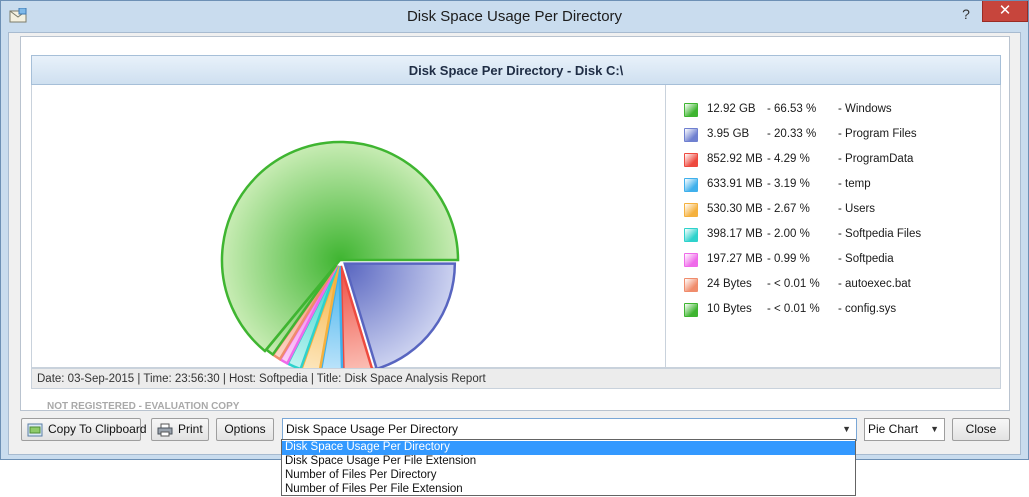 The width and height of the screenshot is (1029, 497). What do you see at coordinates (831, 211) in the screenshot?
I see `legend-item: 530.30 MB - 2.67 % - Users` at bounding box center [831, 211].